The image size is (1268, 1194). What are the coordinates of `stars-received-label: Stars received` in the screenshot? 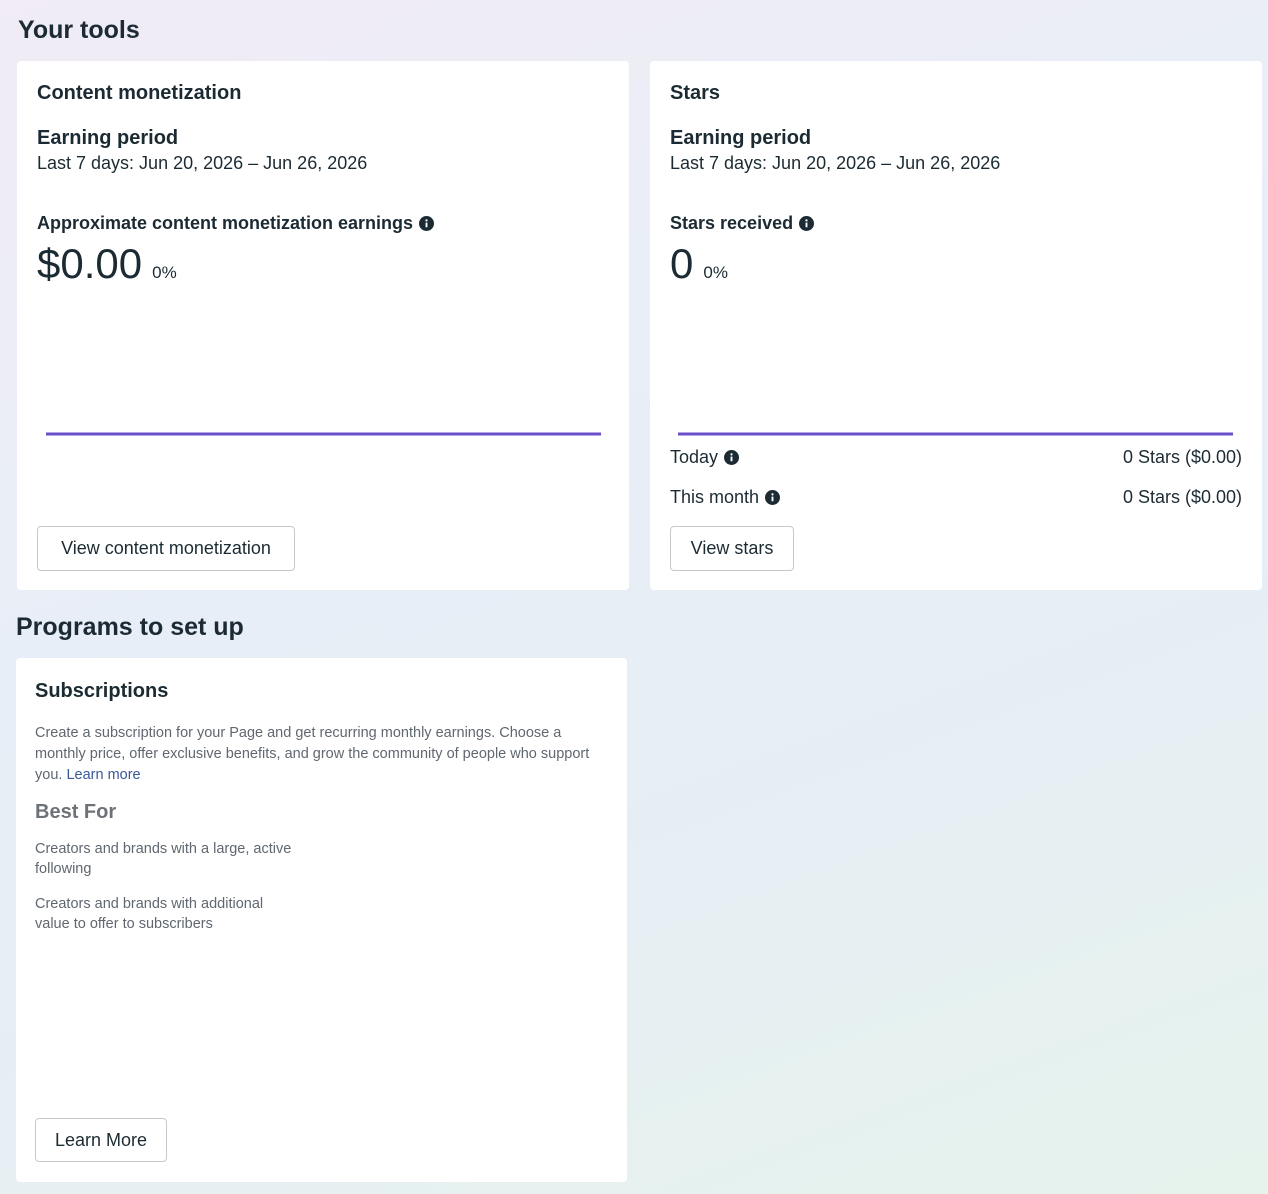 It's located at (742, 223).